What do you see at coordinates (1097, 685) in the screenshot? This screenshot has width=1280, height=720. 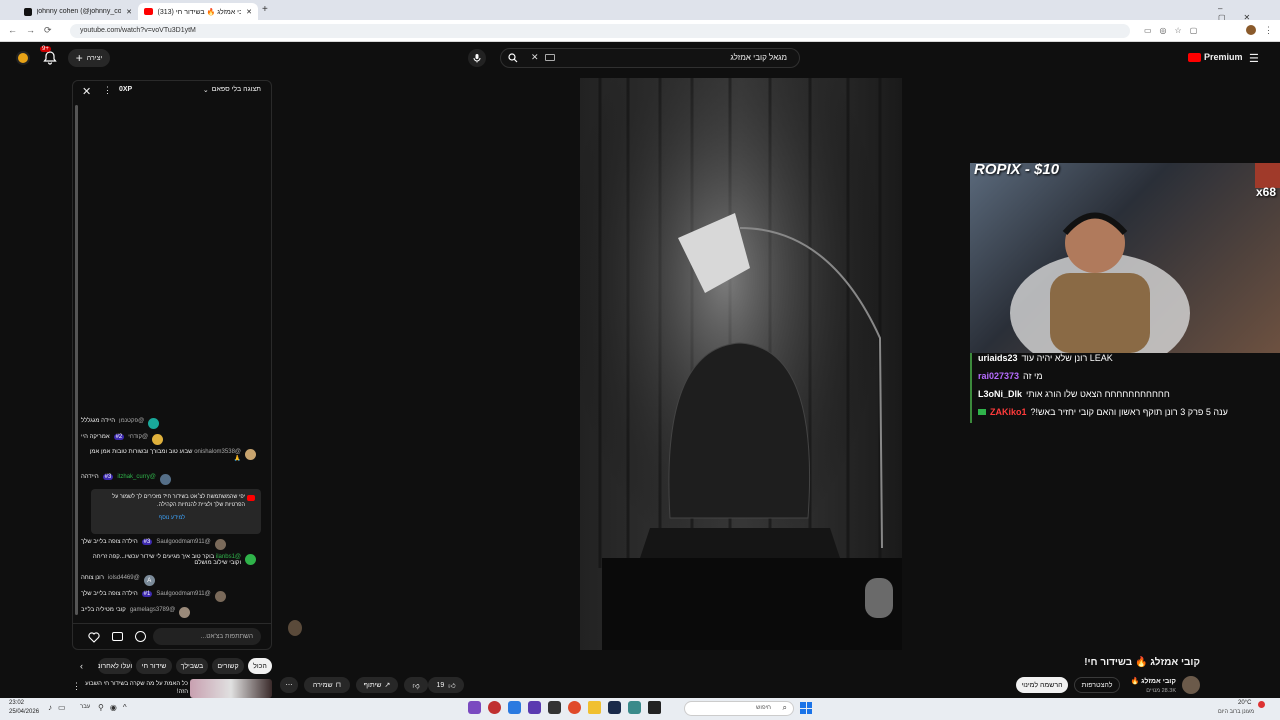 I see `join-button: להצטרפות` at bounding box center [1097, 685].